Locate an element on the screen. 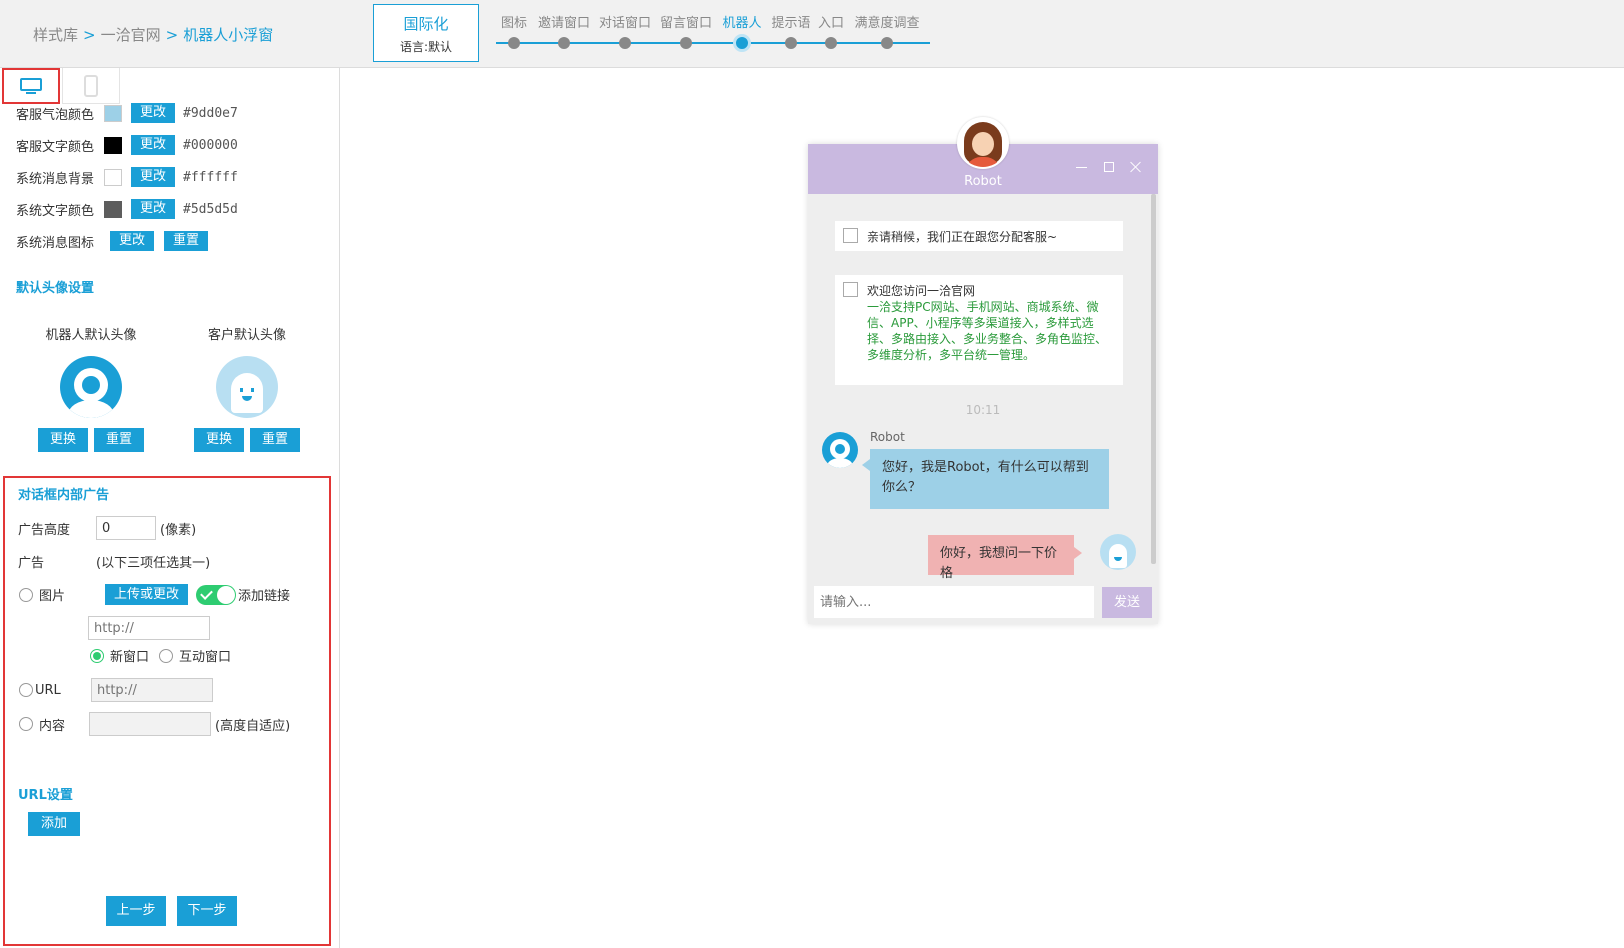 The height and width of the screenshot is (948, 1624). agent-text-color-row: 客服文字颜色 更改 #000000 is located at coordinates (127, 145).